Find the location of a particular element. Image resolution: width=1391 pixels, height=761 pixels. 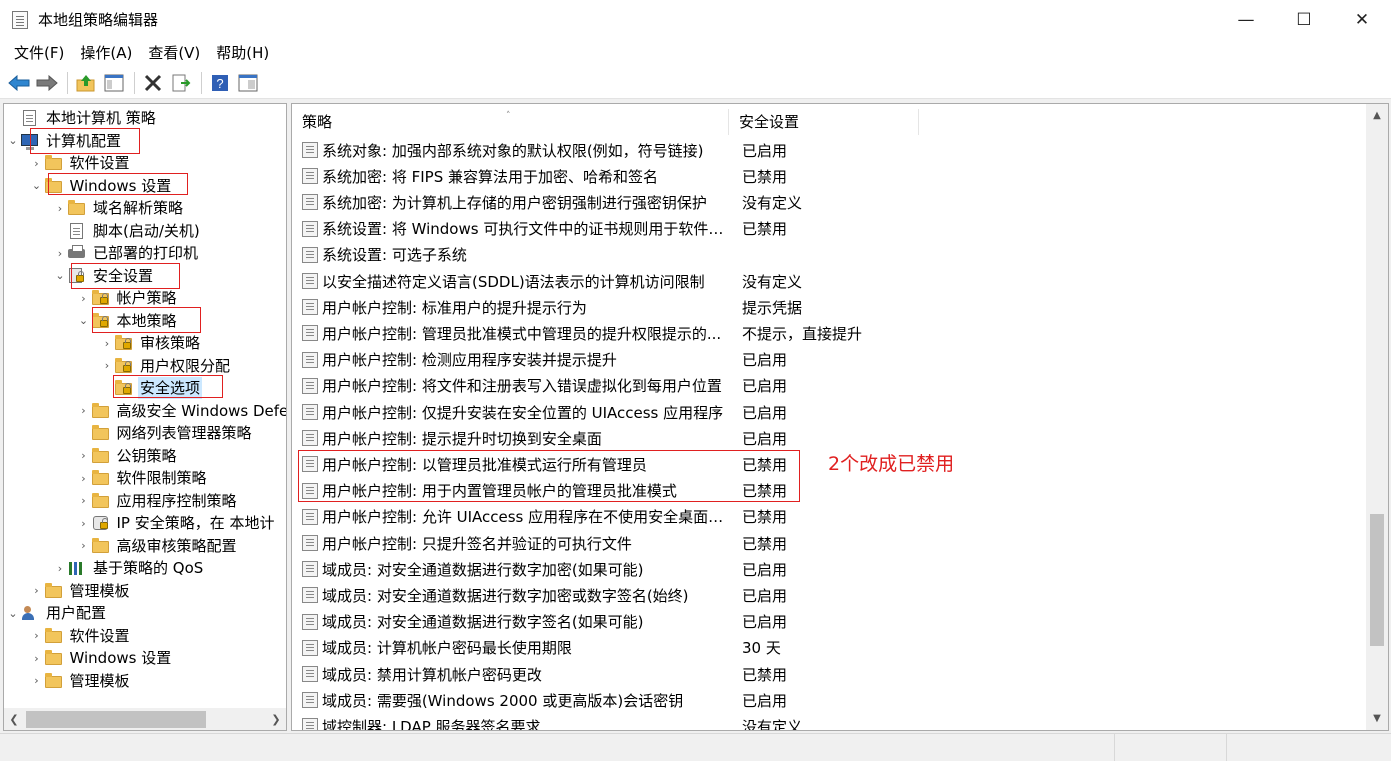

policy-row: 域成员: 需要强(Windows 2000 或更高版本)会话密钥 已启用 is located at coordinates (828, 700).